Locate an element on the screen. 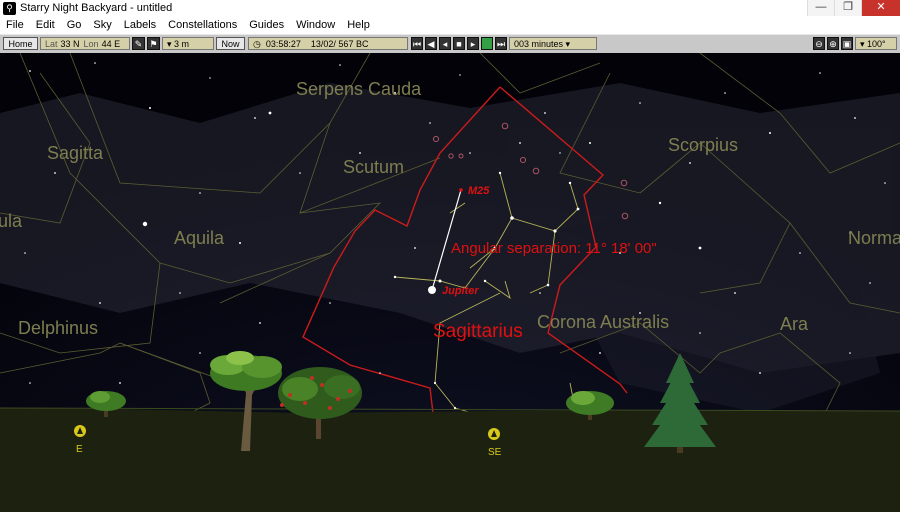 This screenshot has height=512, width=900. datetime-field: ◷ 03:58:27 13/02/ 567 BC is located at coordinates (328, 43).